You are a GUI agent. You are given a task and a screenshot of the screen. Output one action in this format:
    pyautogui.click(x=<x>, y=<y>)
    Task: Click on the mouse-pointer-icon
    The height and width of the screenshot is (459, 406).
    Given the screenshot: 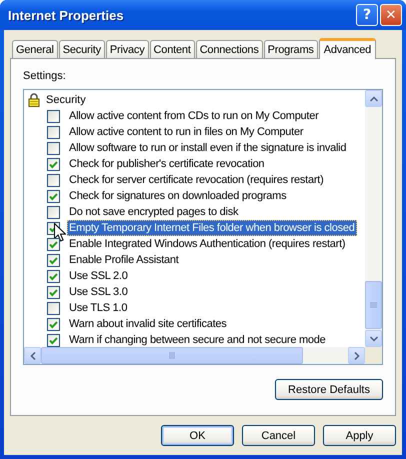 What is the action you would take?
    pyautogui.click(x=60, y=232)
    